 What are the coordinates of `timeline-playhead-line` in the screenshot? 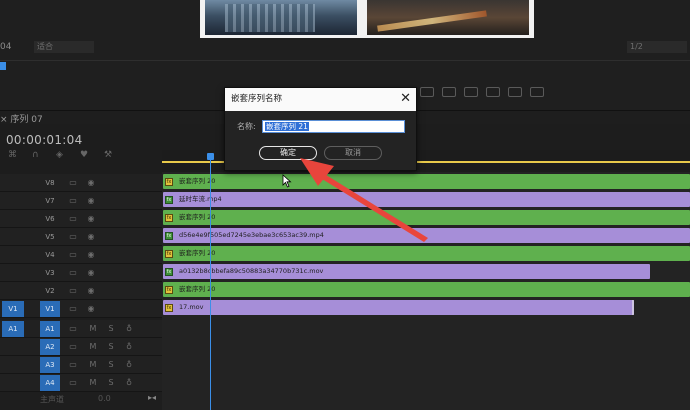 It's located at (210, 285).